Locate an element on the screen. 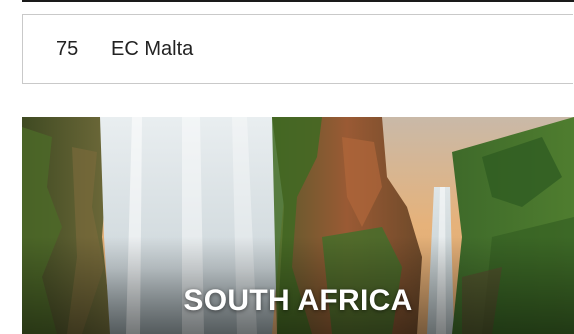 This screenshot has width=574, height=334. rank-number: 75 is located at coordinates (67, 48).